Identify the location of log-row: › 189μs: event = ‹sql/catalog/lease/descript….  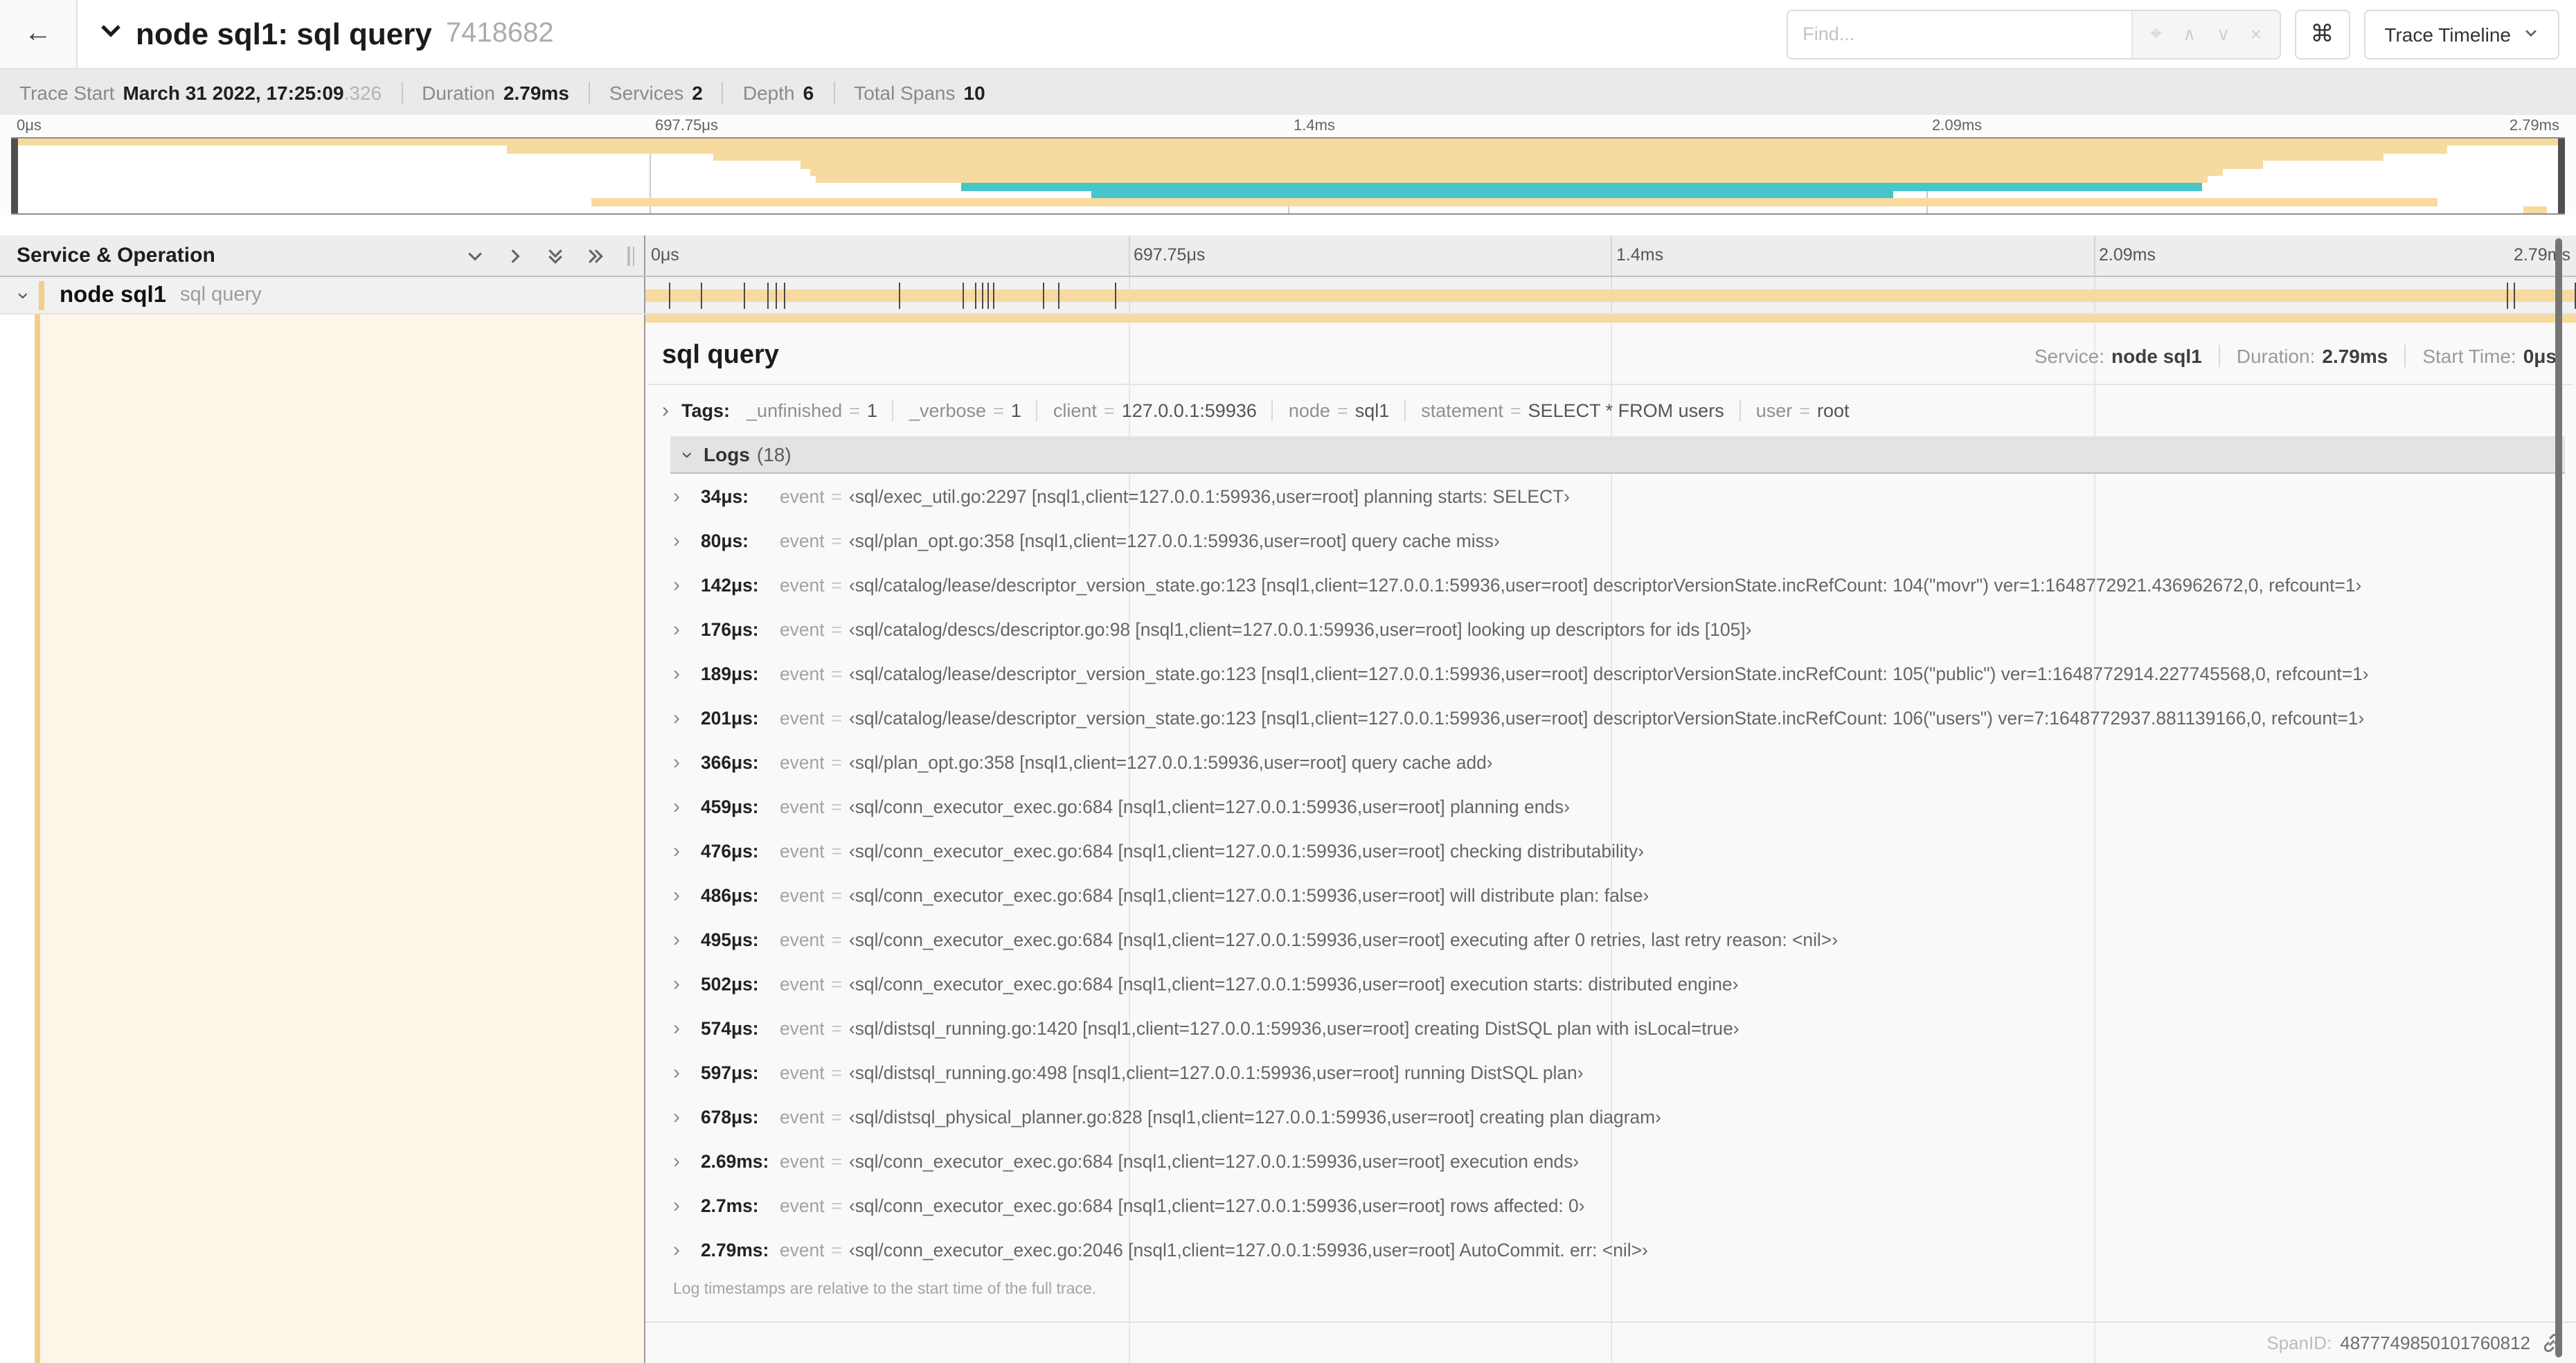
(1618, 673).